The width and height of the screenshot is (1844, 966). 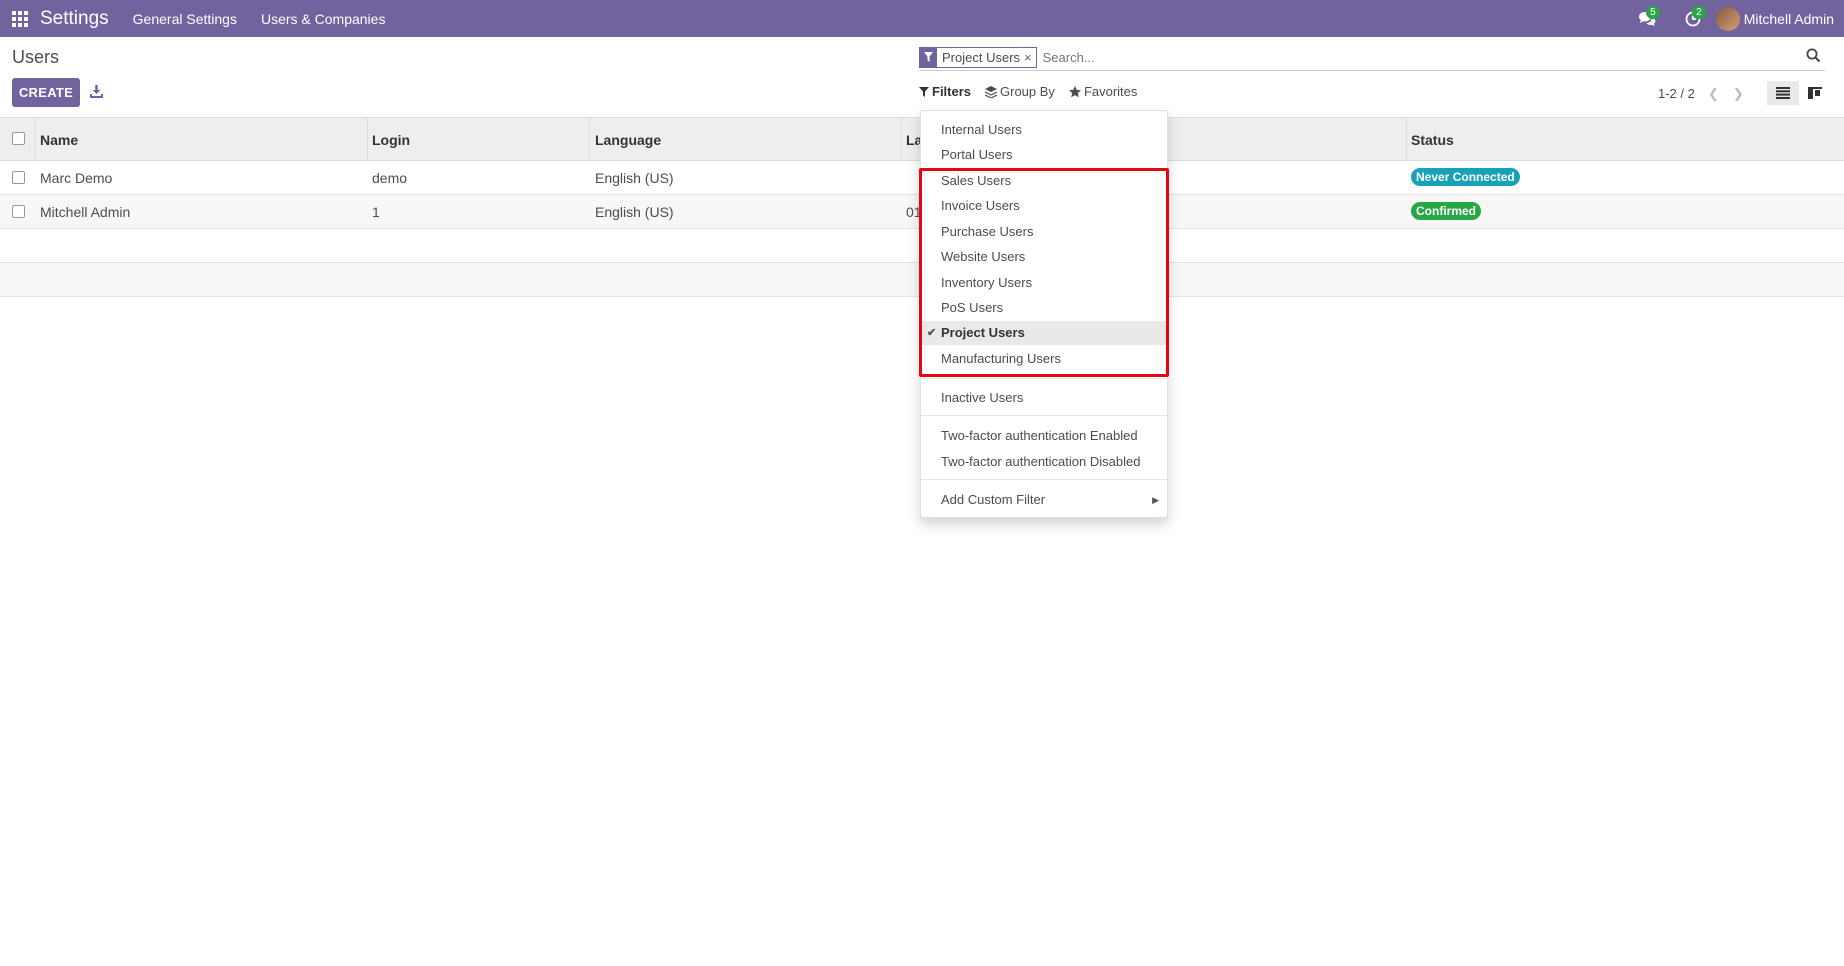 What do you see at coordinates (96, 91) in the screenshot?
I see `download-icon` at bounding box center [96, 91].